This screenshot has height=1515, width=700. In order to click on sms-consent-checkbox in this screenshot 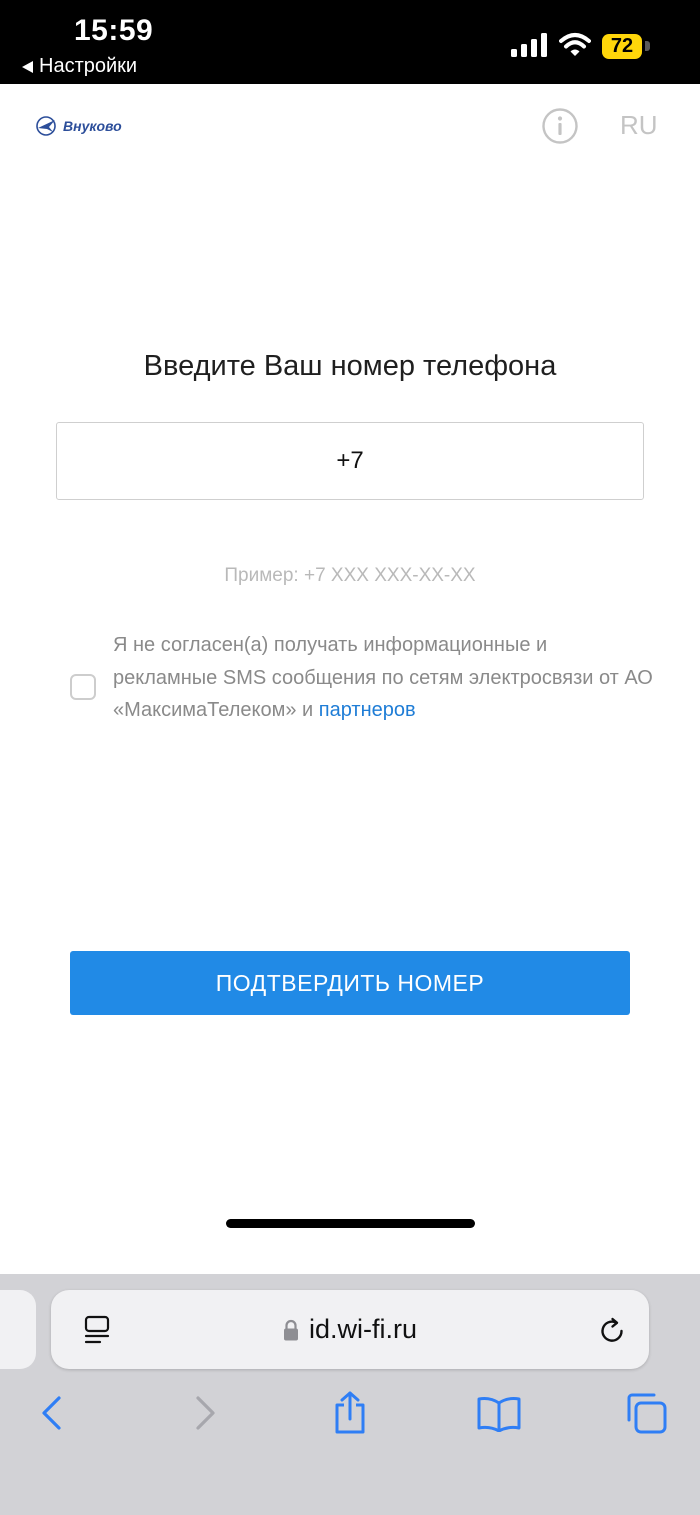, I will do `click(83, 687)`.